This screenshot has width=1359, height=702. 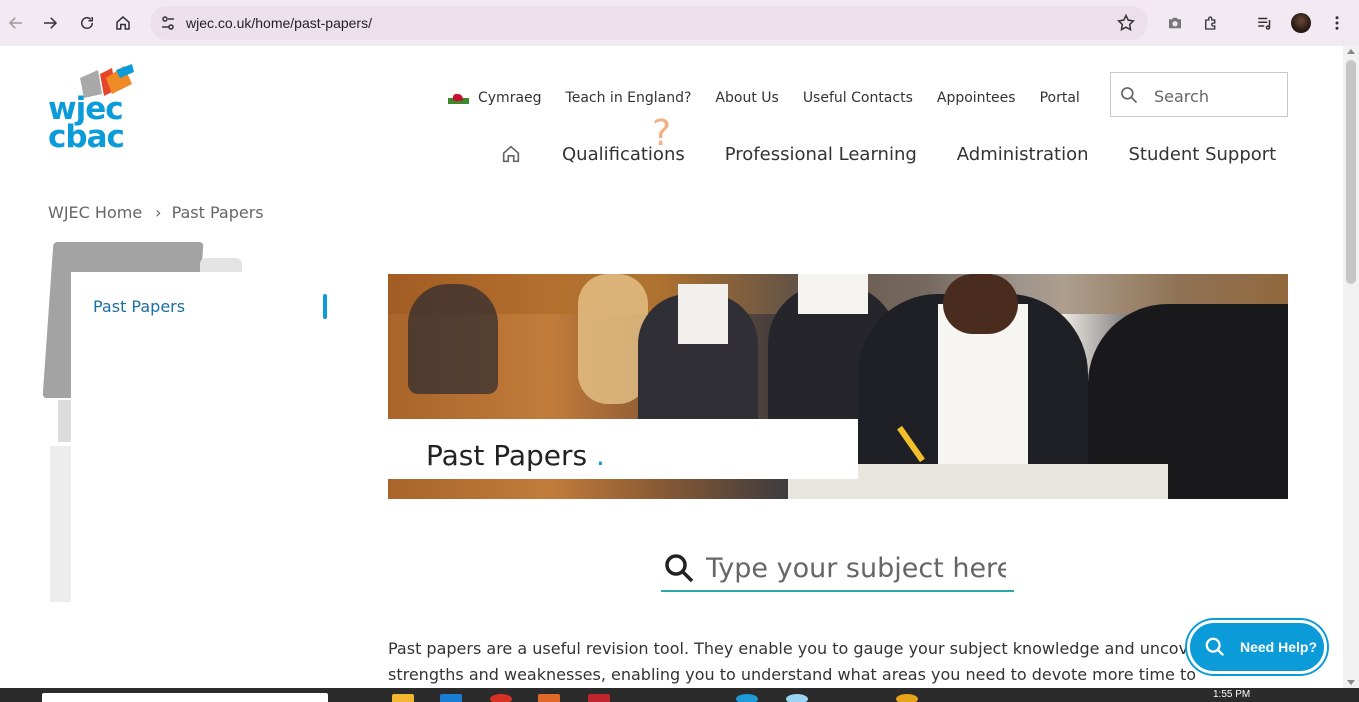 I want to click on portal-link: Portal, so click(x=1060, y=98).